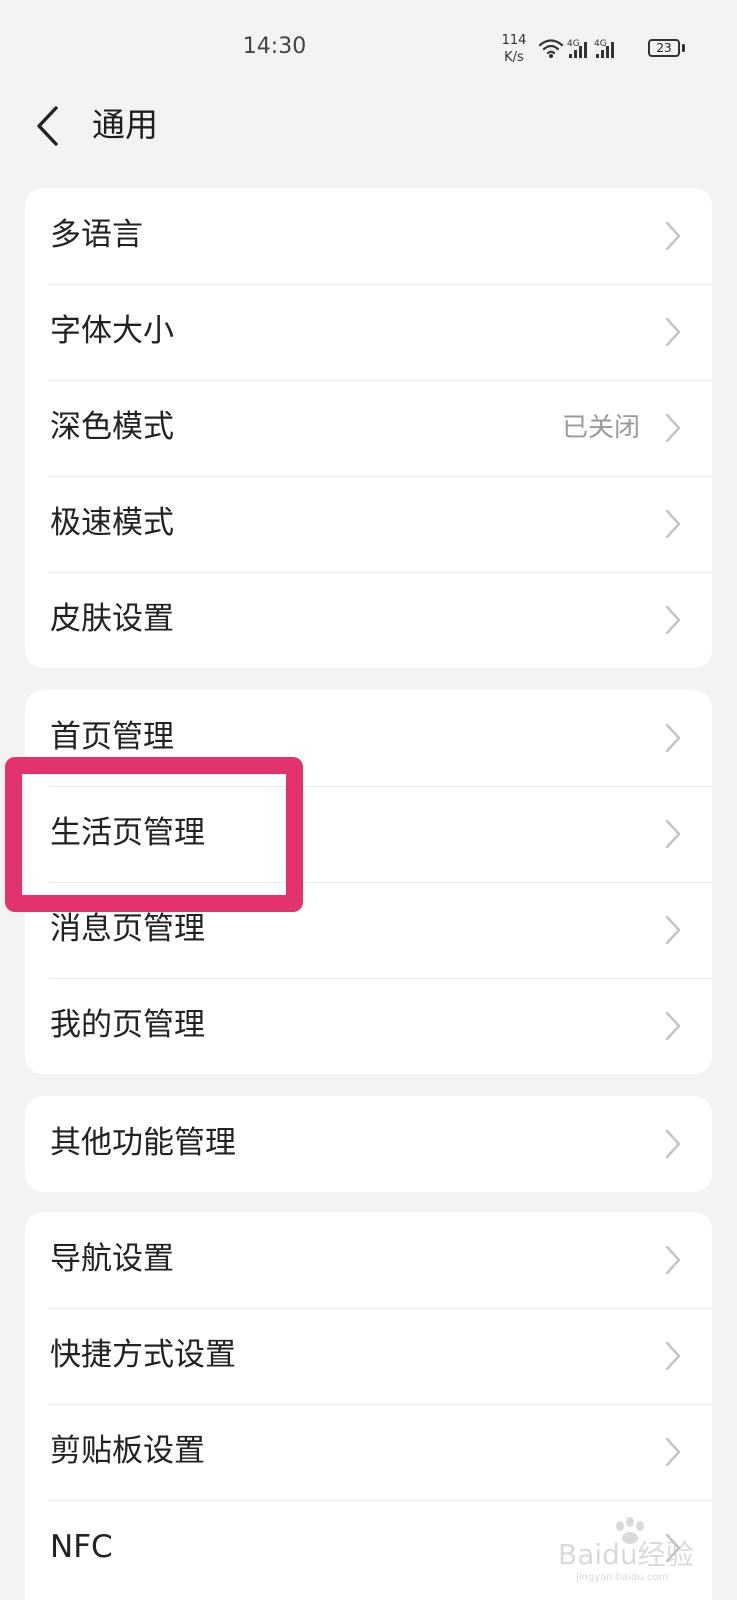 The image size is (737, 1600). What do you see at coordinates (600, 428) in the screenshot?
I see `dark-mode-status: 已关闭` at bounding box center [600, 428].